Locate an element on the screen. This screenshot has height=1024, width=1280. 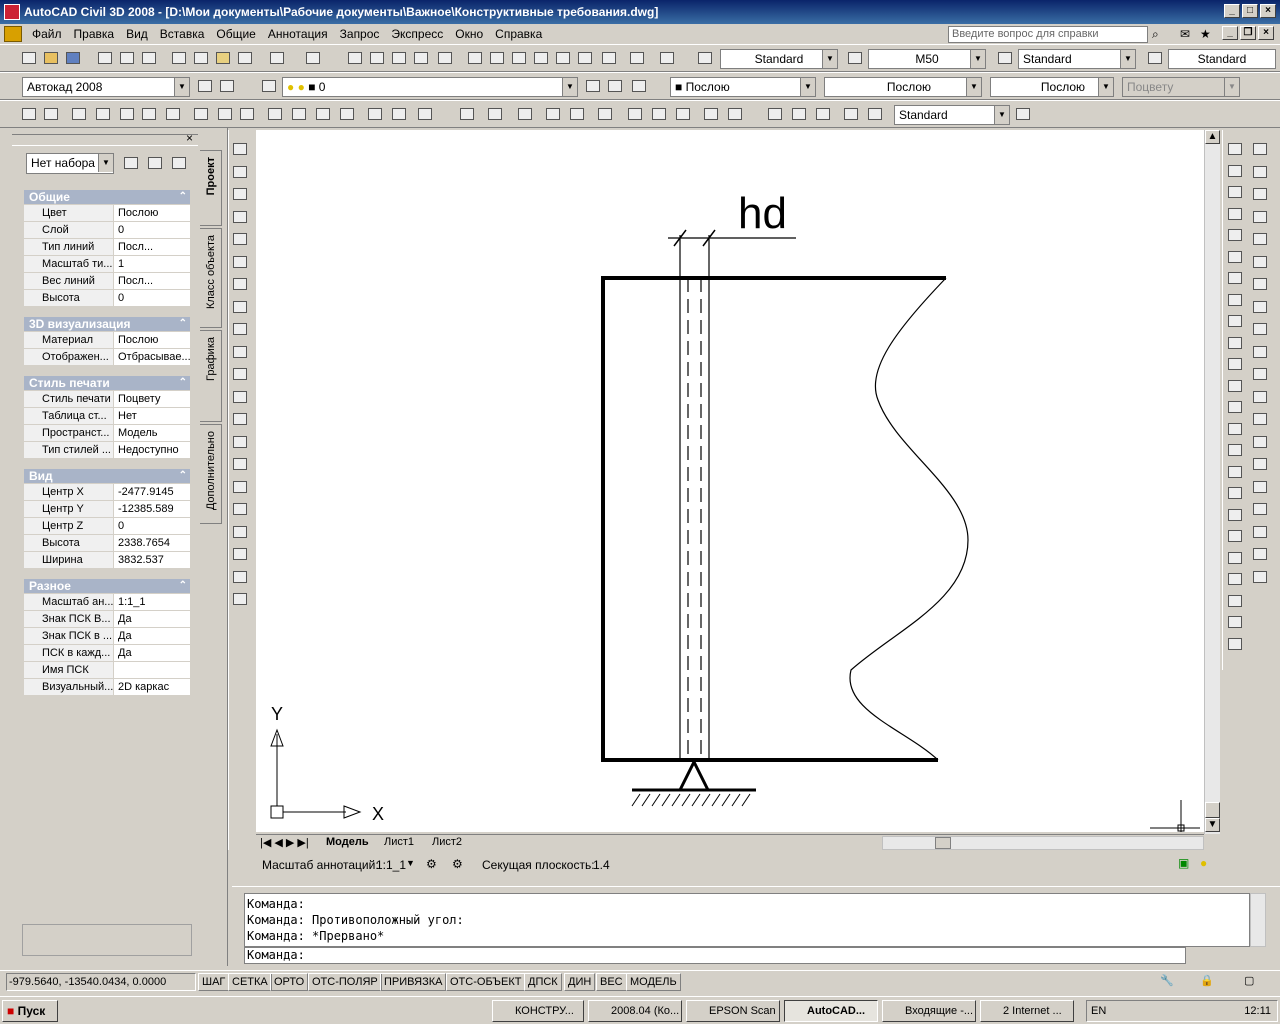
draw-order-front-icon is located at coordinates (1235, 558).